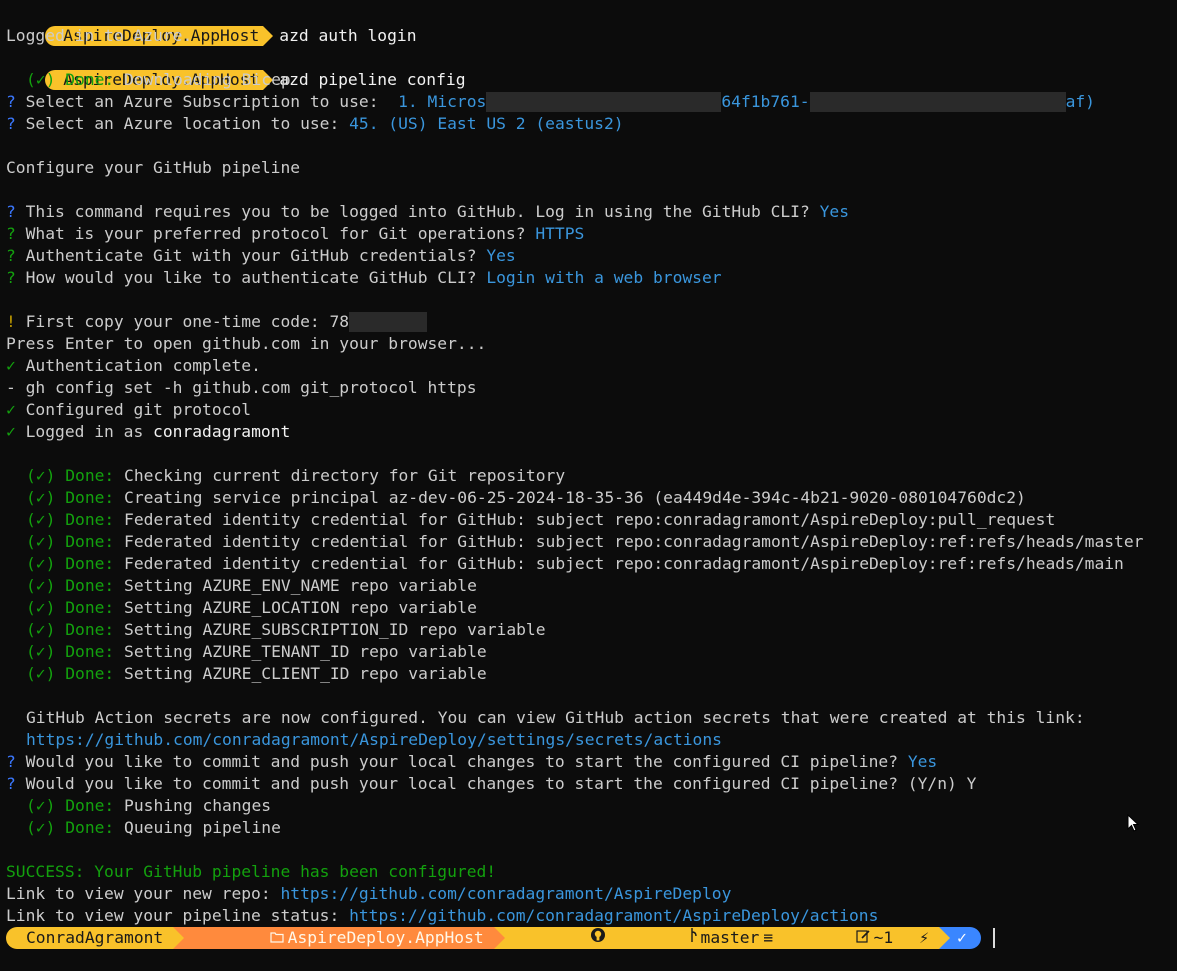 Image resolution: width=1177 pixels, height=971 pixels. Describe the element at coordinates (372, 79) in the screenshot. I see `command-text: azd pipeline config` at that location.